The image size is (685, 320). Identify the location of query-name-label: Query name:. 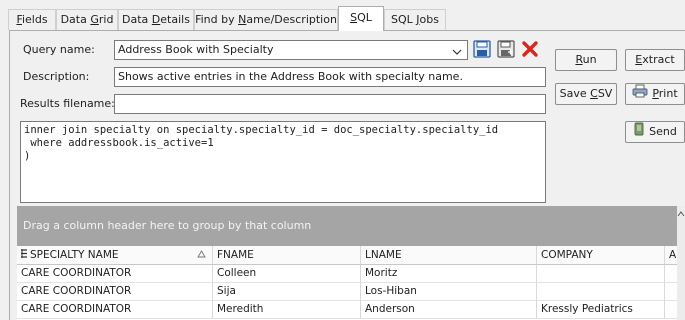
(59, 49).